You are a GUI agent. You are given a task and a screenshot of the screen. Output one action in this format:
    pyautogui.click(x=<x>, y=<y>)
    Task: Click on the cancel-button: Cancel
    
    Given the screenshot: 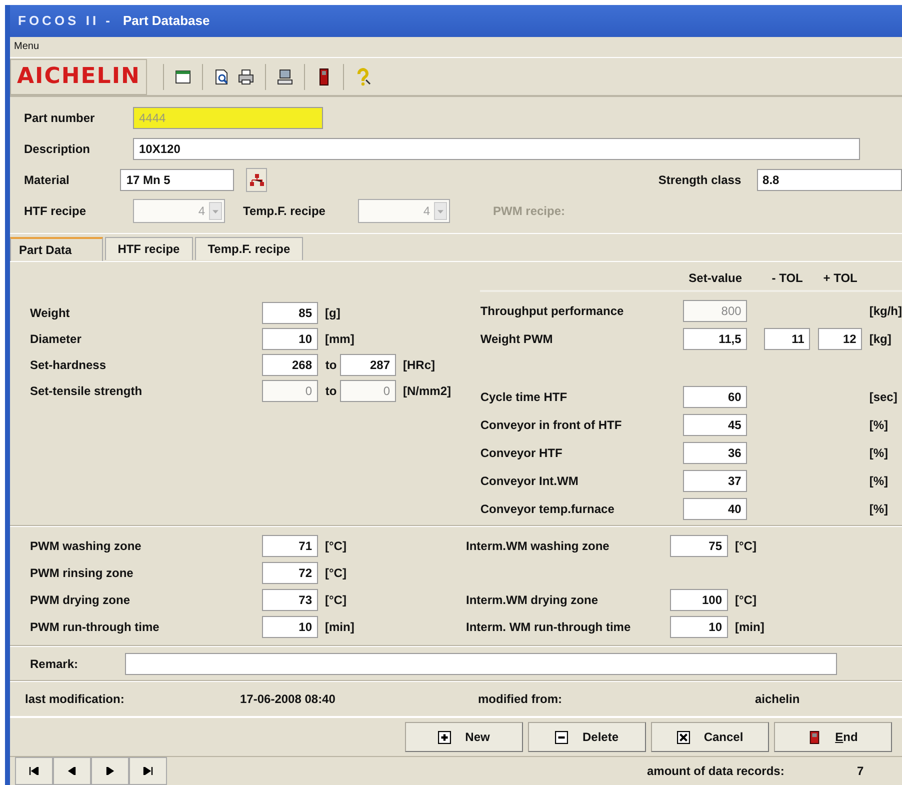 What is the action you would take?
    pyautogui.click(x=710, y=737)
    